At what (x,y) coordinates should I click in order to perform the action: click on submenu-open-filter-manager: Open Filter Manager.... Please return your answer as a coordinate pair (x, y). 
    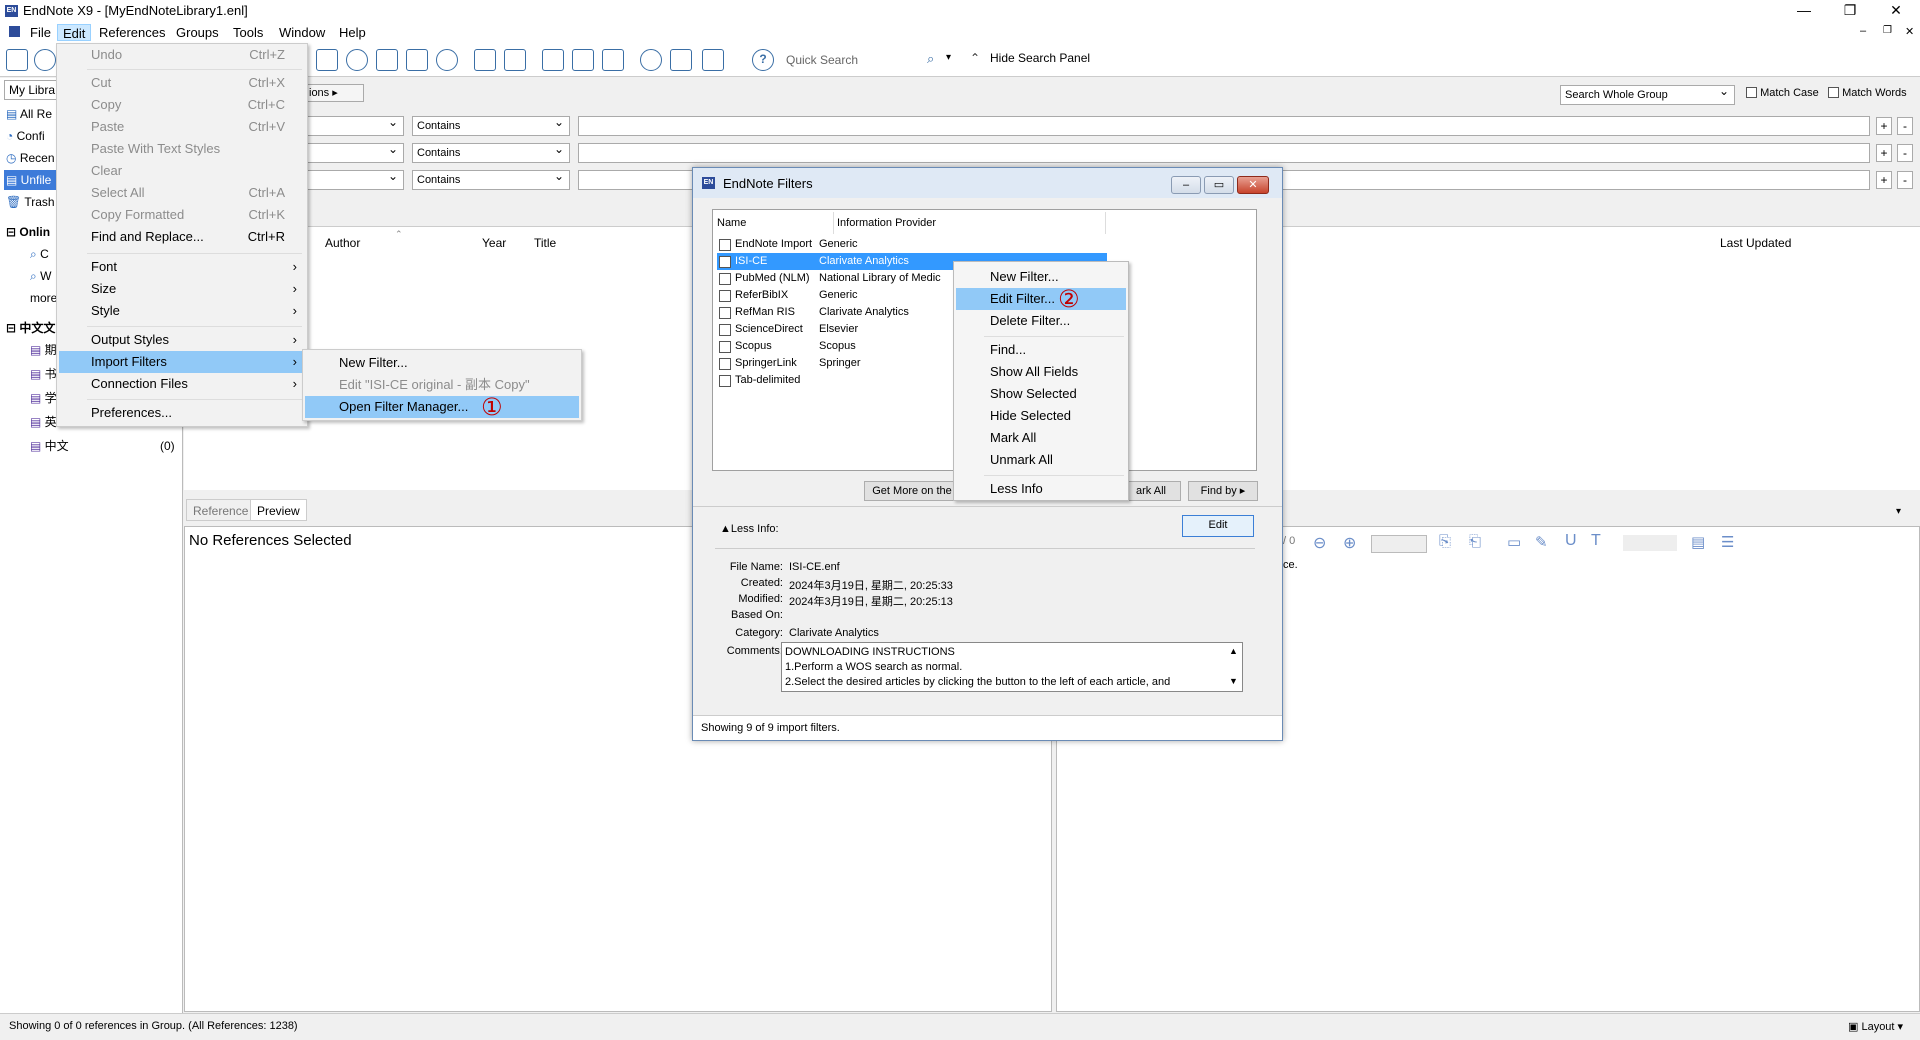
    Looking at the image, I should click on (442, 407).